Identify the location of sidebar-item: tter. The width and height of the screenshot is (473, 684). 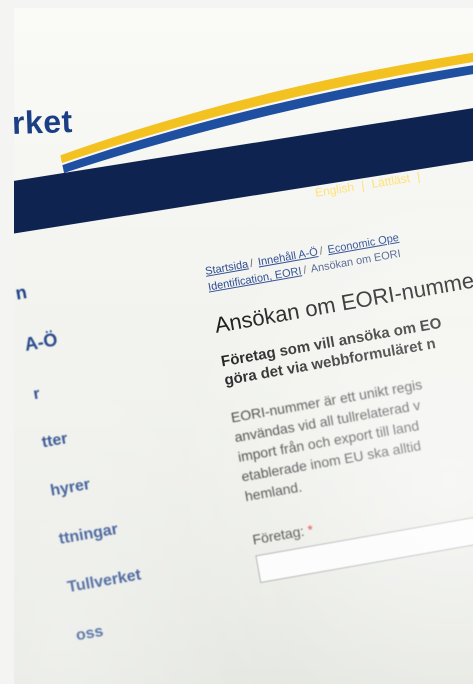
(116, 431).